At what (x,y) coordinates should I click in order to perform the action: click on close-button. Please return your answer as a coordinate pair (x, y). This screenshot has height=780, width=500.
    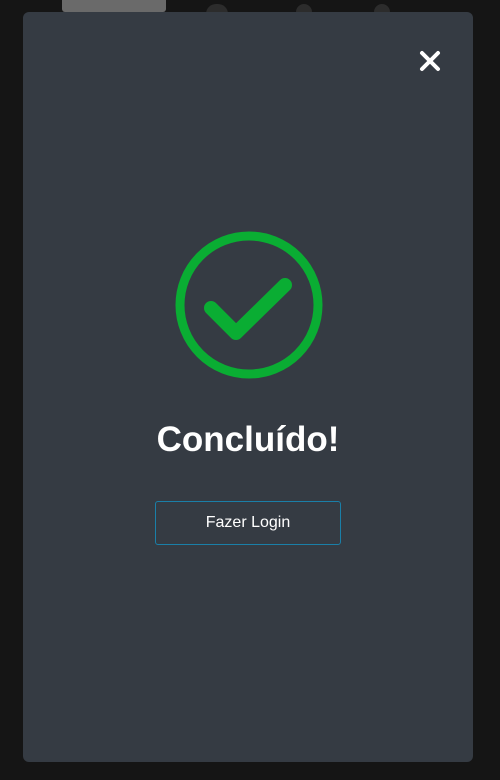
    Looking at the image, I should click on (430, 61).